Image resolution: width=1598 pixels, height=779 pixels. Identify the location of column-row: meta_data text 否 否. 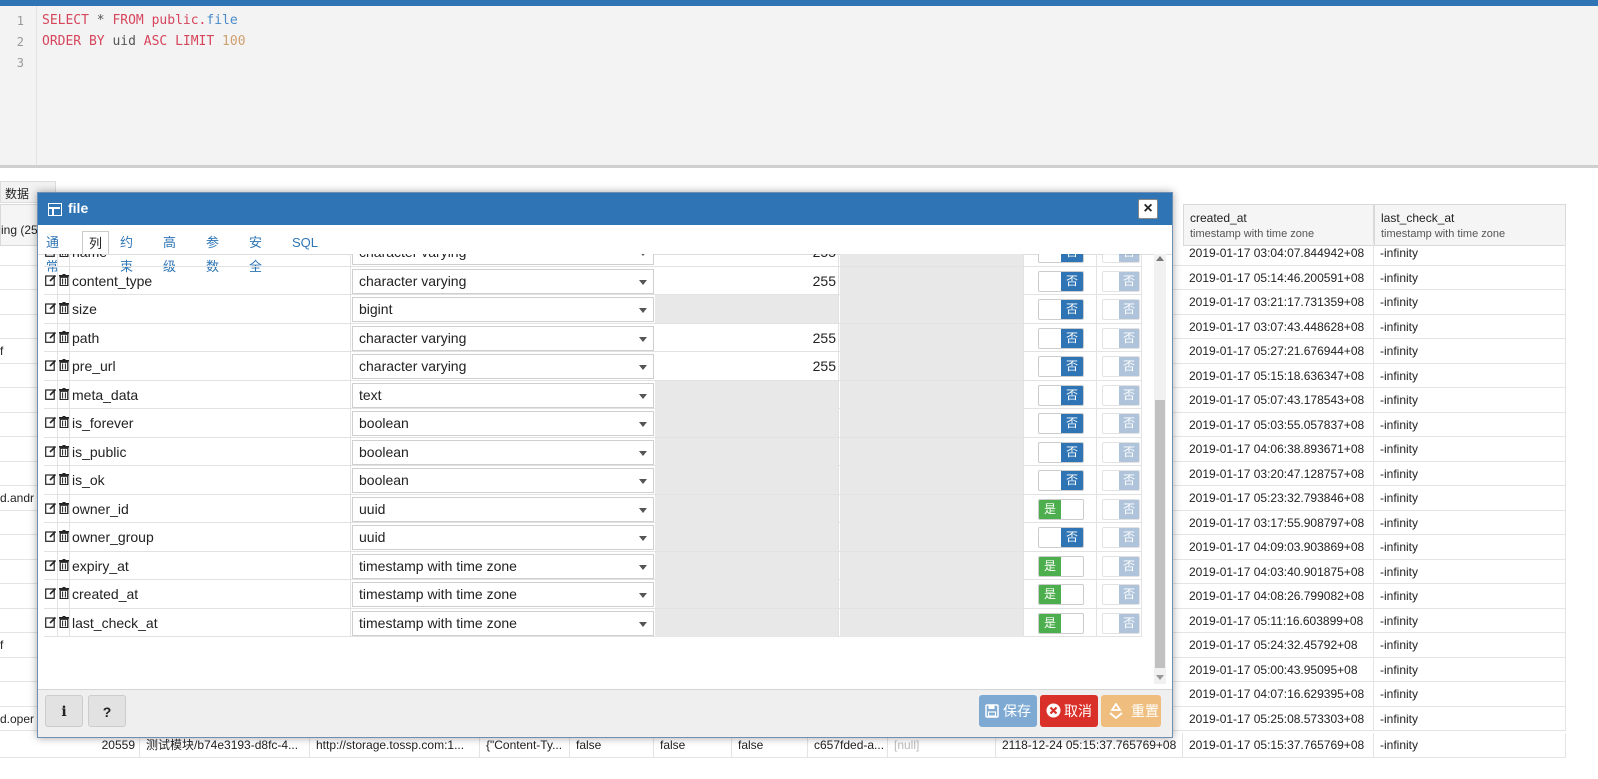
(593, 394).